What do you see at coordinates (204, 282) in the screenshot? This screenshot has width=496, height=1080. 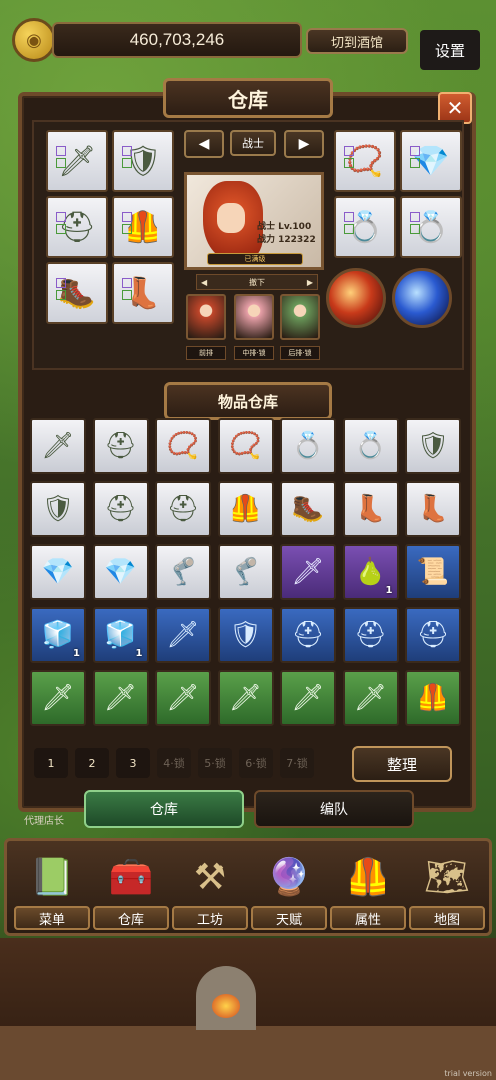 I see `chevron-left-icon: ◀` at bounding box center [204, 282].